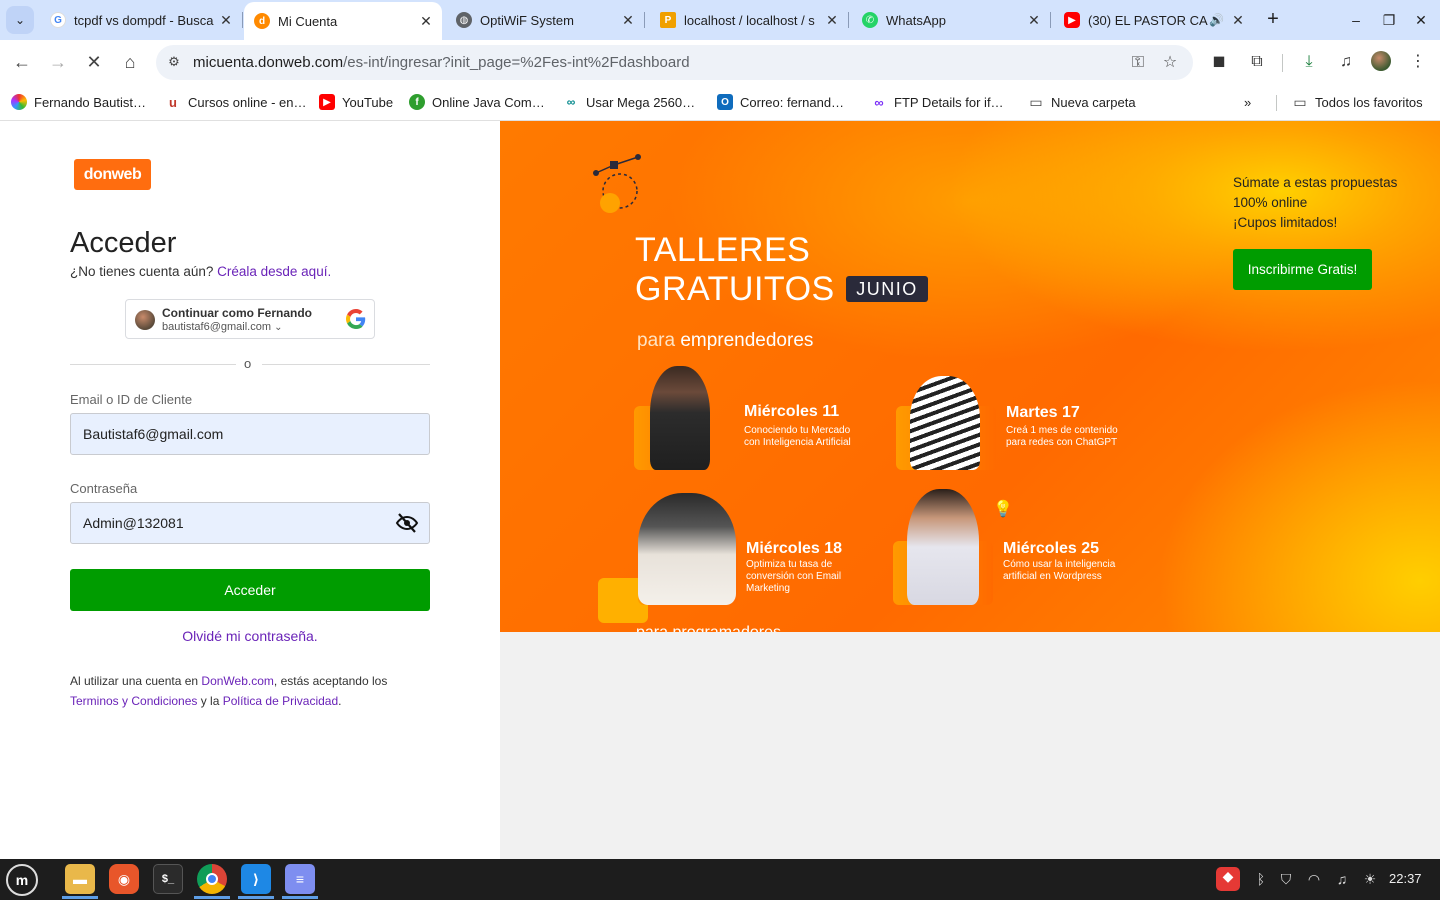  What do you see at coordinates (1382, 62) in the screenshot?
I see `profile-avatar-icon` at bounding box center [1382, 62].